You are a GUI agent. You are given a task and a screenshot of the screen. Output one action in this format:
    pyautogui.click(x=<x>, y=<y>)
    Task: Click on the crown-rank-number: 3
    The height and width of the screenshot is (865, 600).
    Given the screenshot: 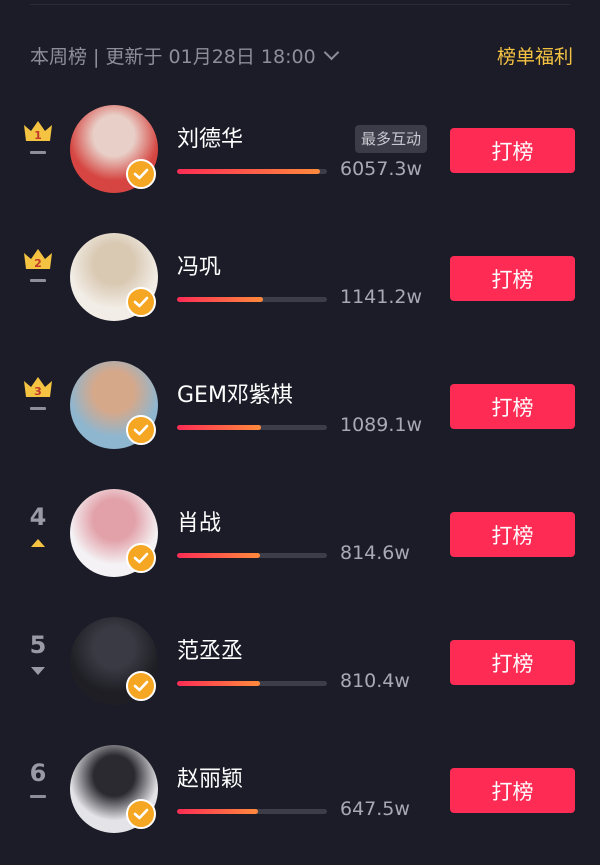 What is the action you would take?
    pyautogui.click(x=38, y=391)
    